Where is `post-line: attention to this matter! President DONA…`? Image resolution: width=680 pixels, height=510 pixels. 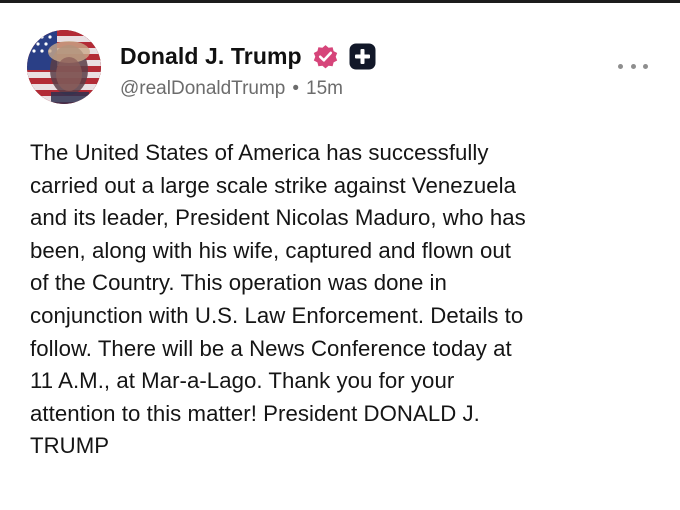
post-line: attention to this matter! President DONA… is located at coordinates (255, 413).